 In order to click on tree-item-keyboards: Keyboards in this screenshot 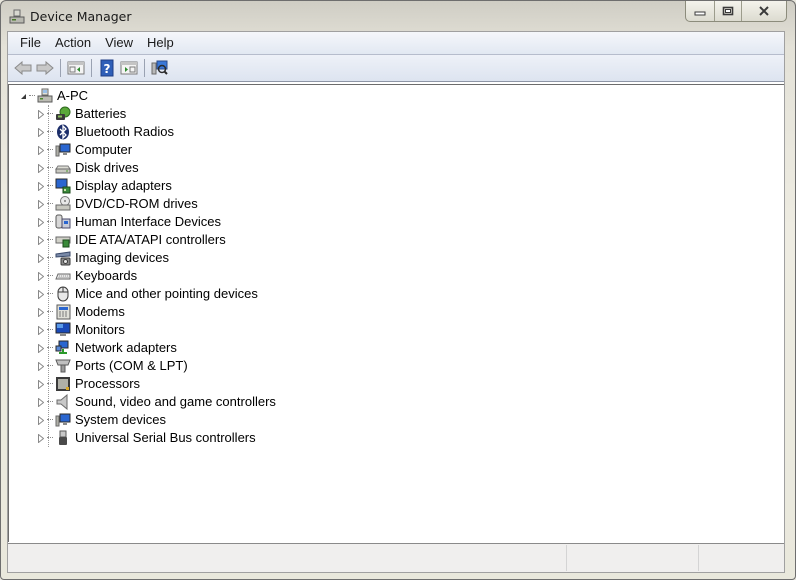, I will do `click(142, 276)`.